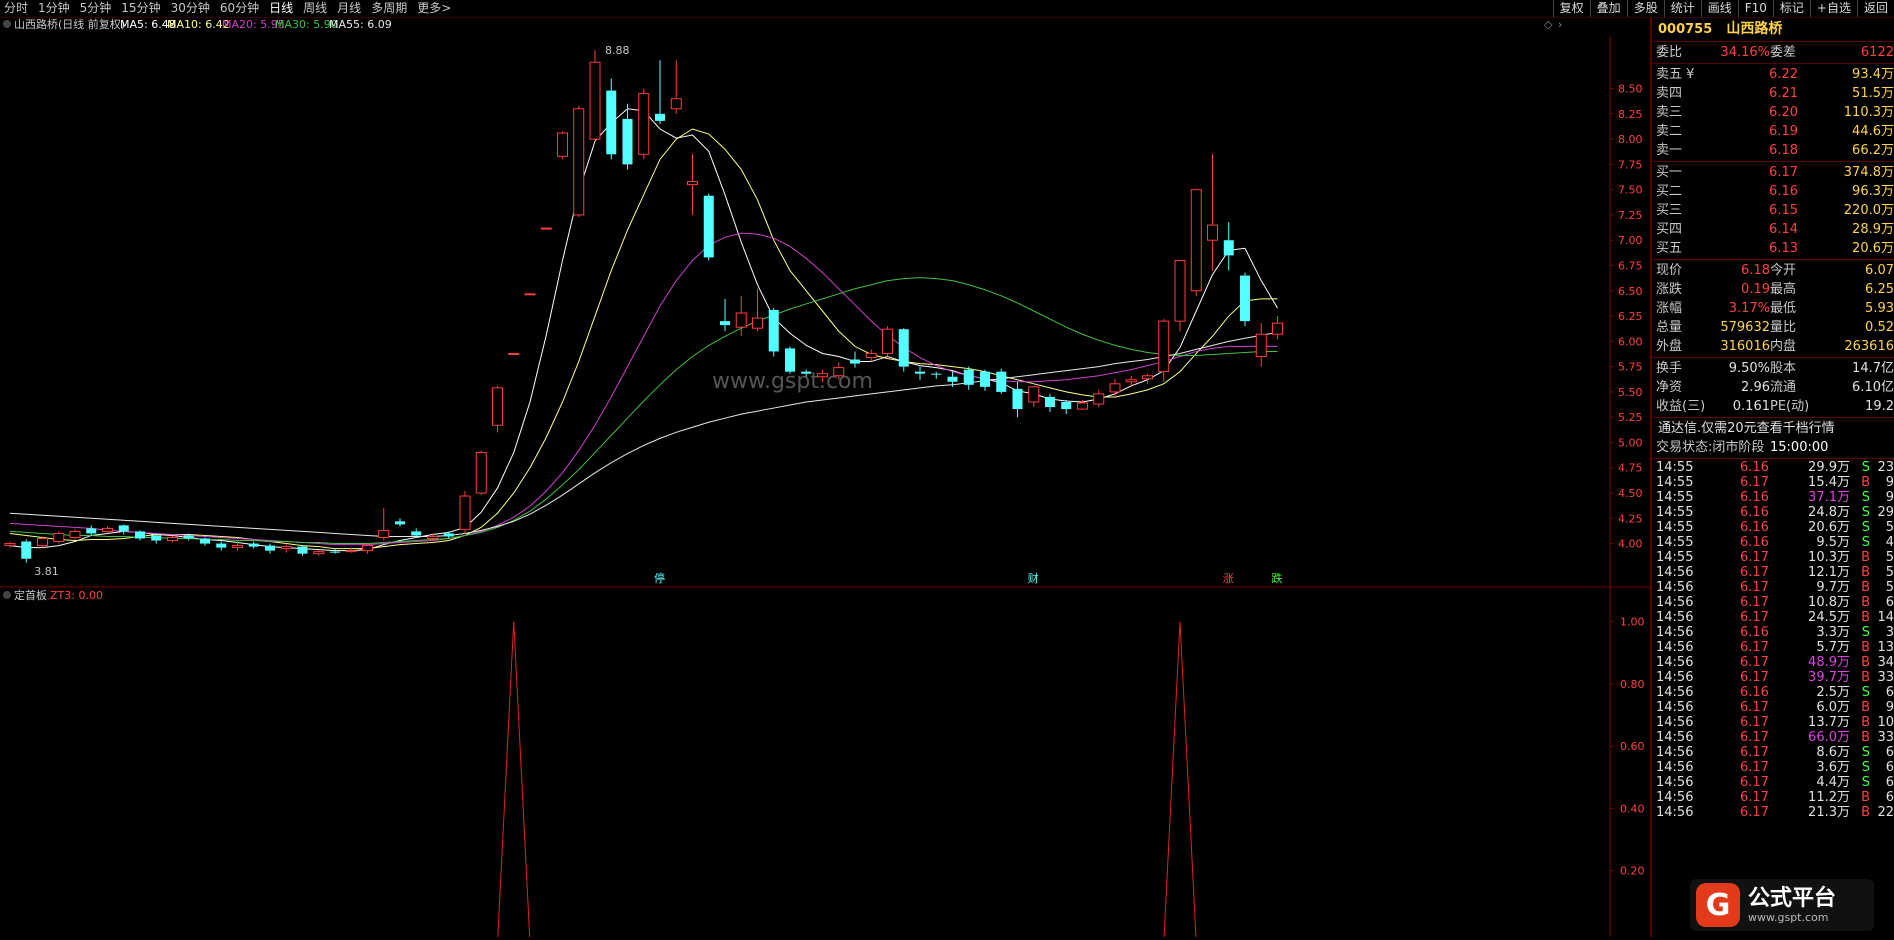 This screenshot has width=1894, height=940. Describe the element at coordinates (968, 578) in the screenshot. I see `event-markers: 停财涨跌` at that location.